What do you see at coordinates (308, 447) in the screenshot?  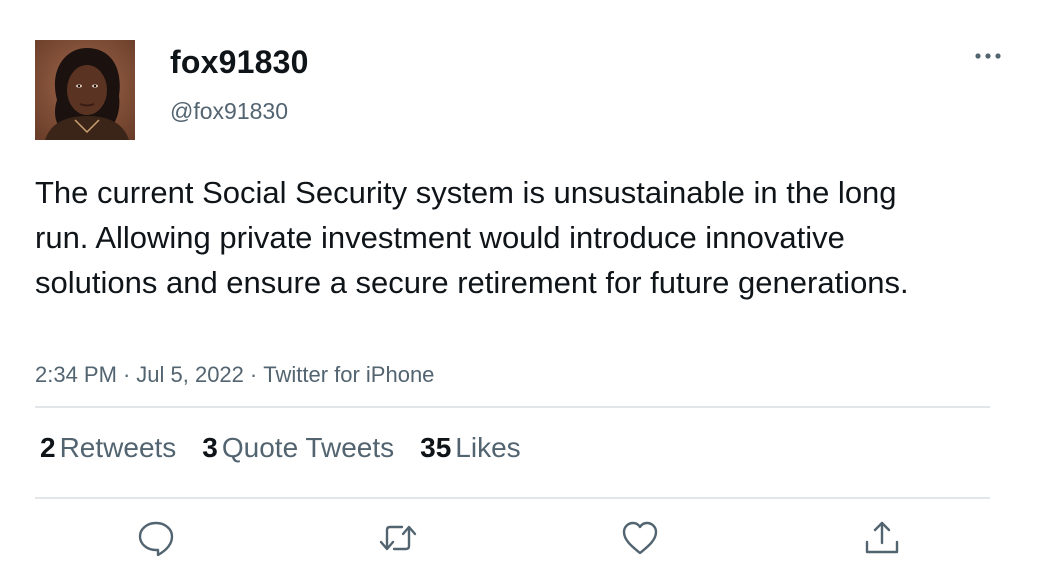 I see `quote-tweets-label: Quote Tweets` at bounding box center [308, 447].